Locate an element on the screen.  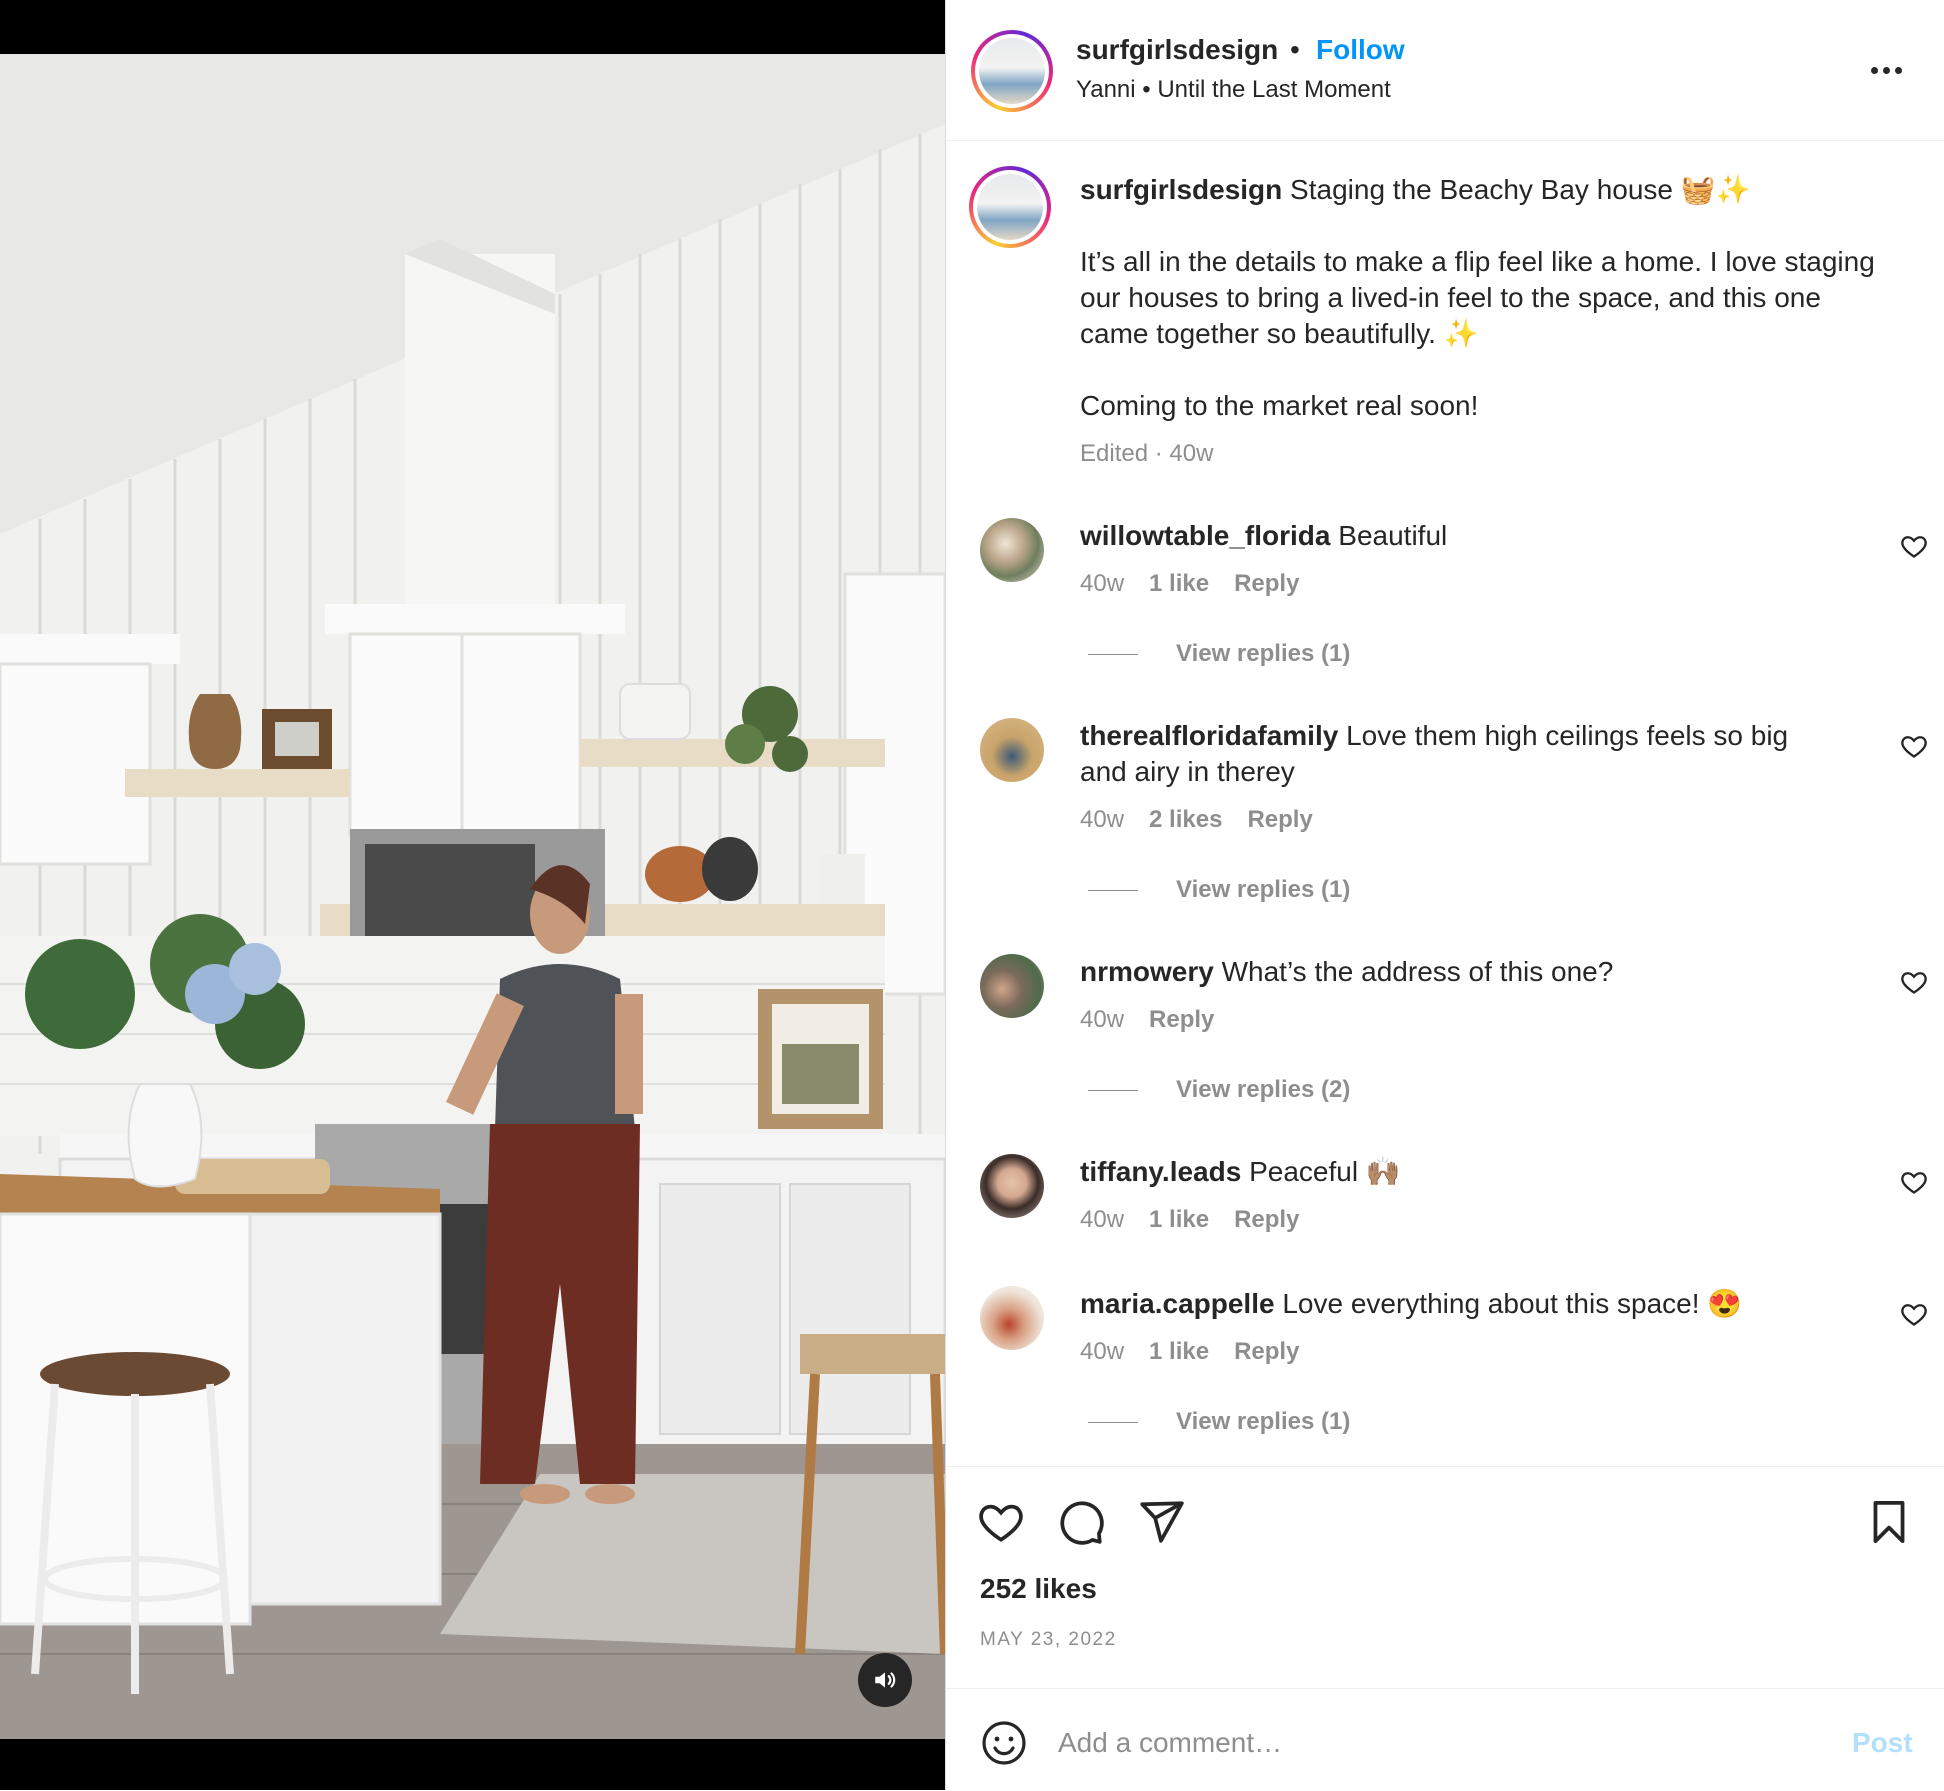
caption-username: surfgirlsdesign is located at coordinates (1181, 189).